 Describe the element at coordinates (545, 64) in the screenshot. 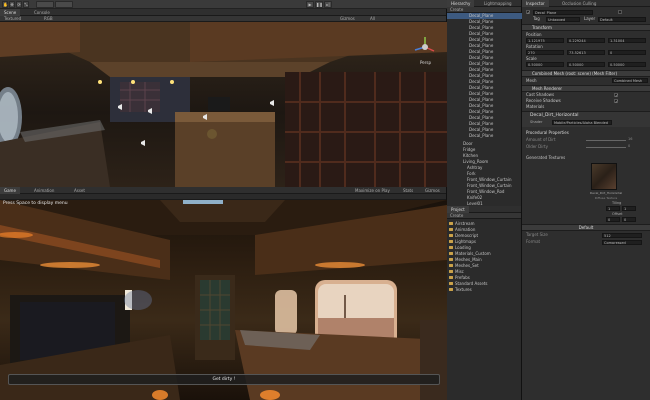

I see `scale-x-field: 0.50000` at that location.